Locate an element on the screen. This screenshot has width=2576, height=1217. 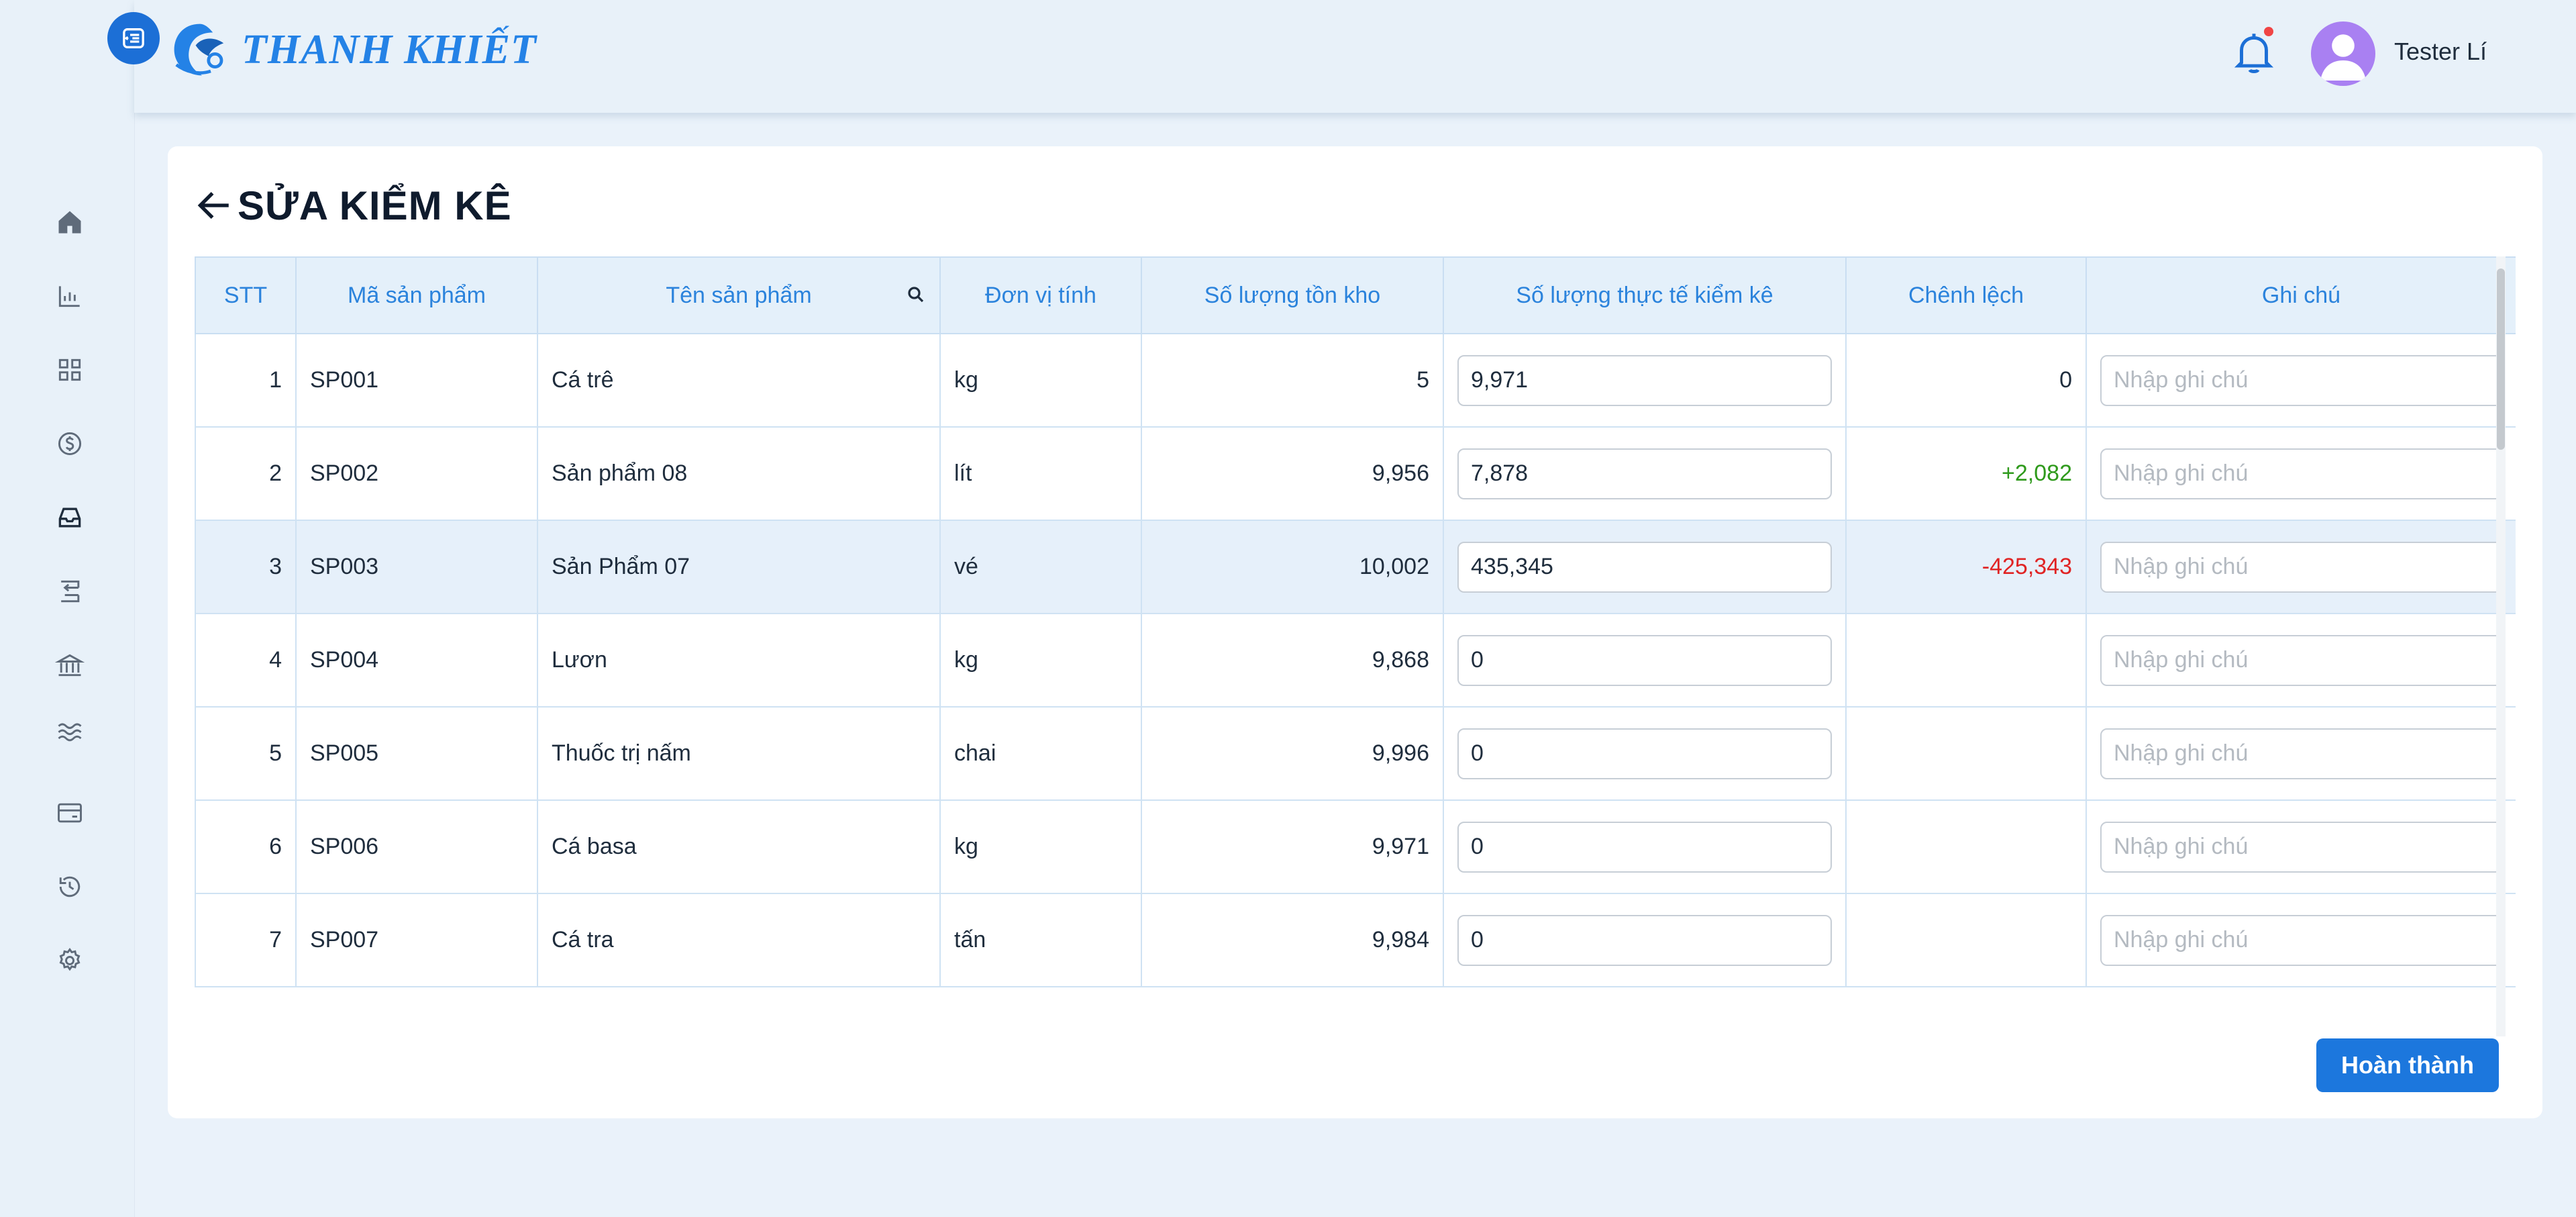
cell-product-name: Cá trê is located at coordinates (739, 380).